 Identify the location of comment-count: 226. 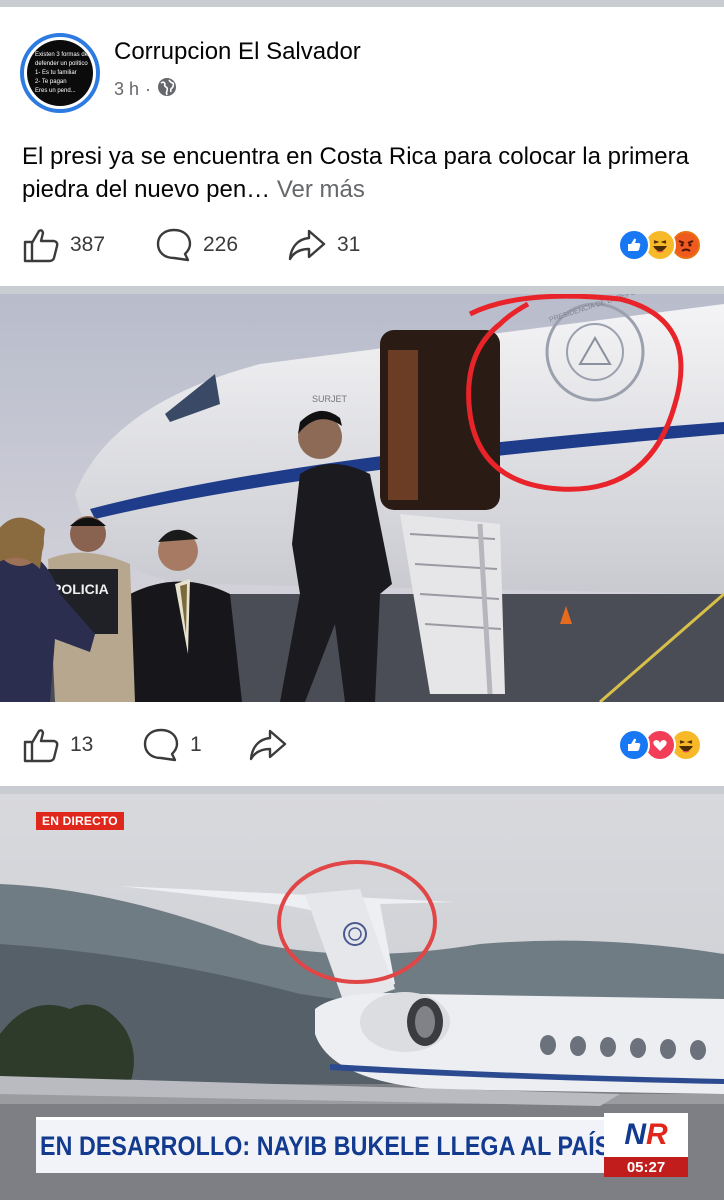
(221, 244).